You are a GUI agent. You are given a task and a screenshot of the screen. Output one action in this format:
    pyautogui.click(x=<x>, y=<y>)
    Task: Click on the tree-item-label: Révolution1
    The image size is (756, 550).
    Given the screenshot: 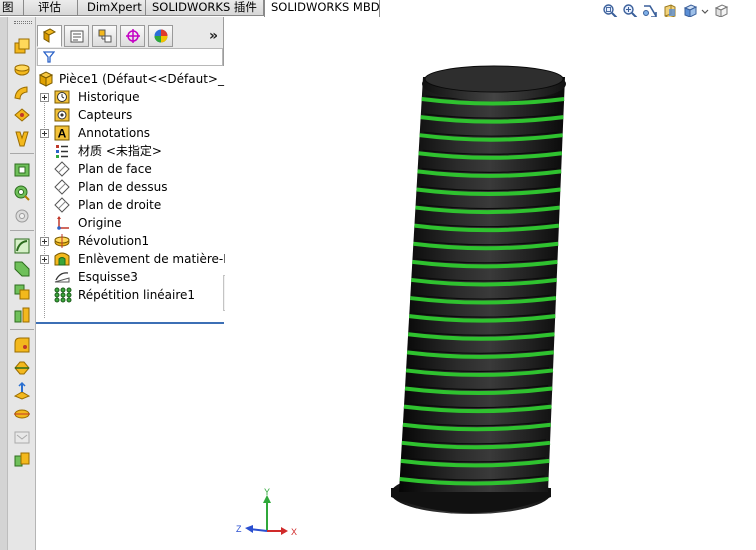 What is the action you would take?
    pyautogui.click(x=114, y=241)
    